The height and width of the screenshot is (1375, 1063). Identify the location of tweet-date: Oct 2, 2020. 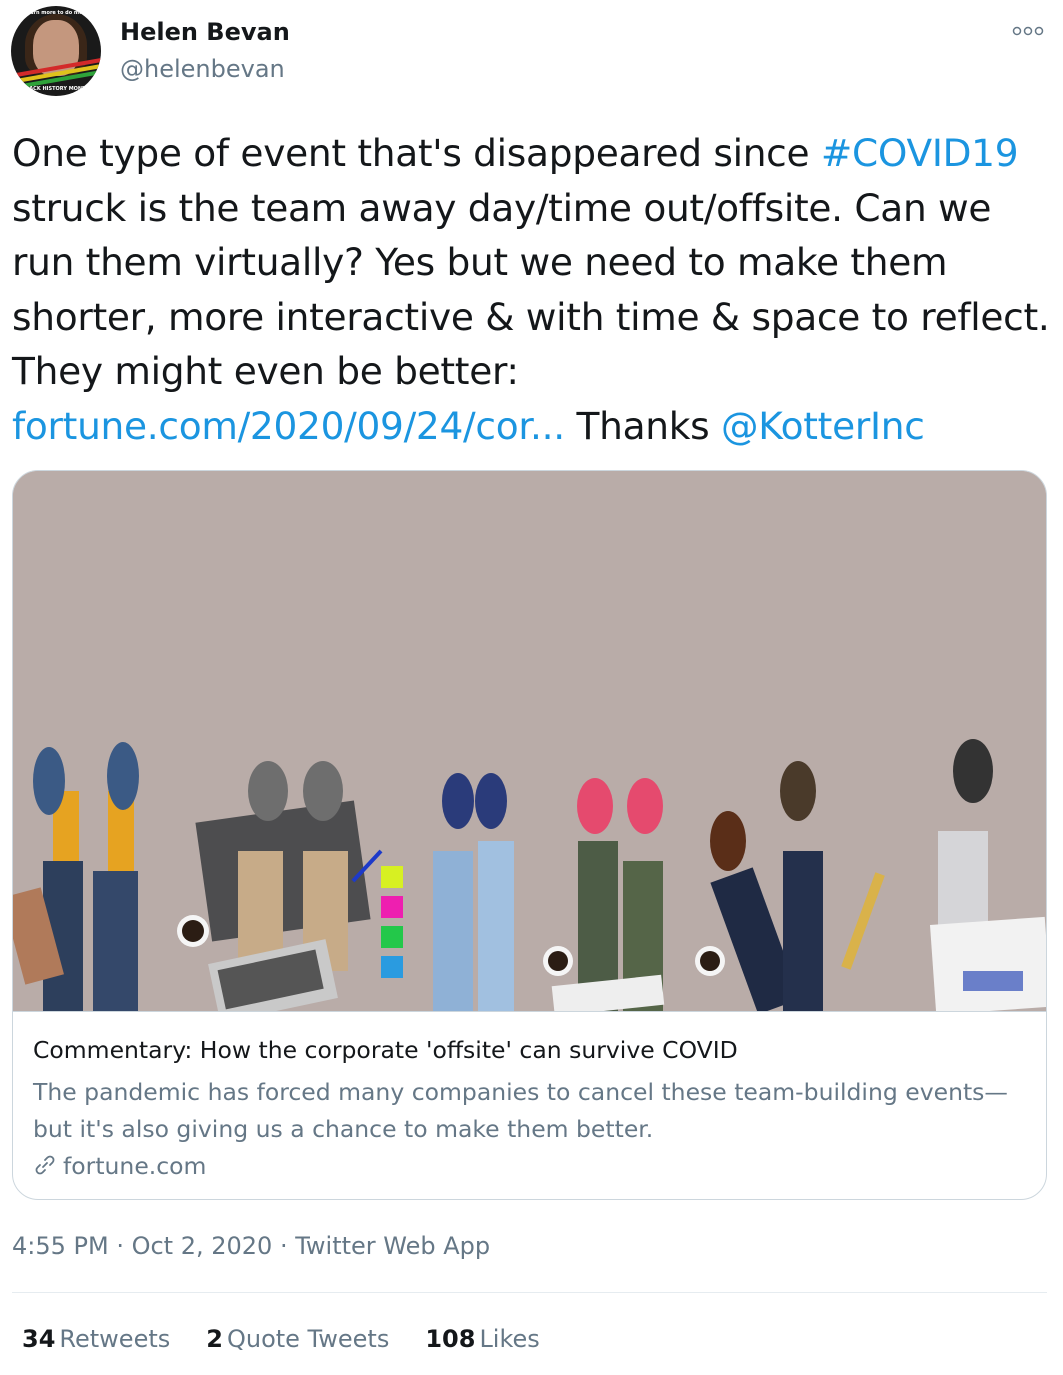
(202, 1246).